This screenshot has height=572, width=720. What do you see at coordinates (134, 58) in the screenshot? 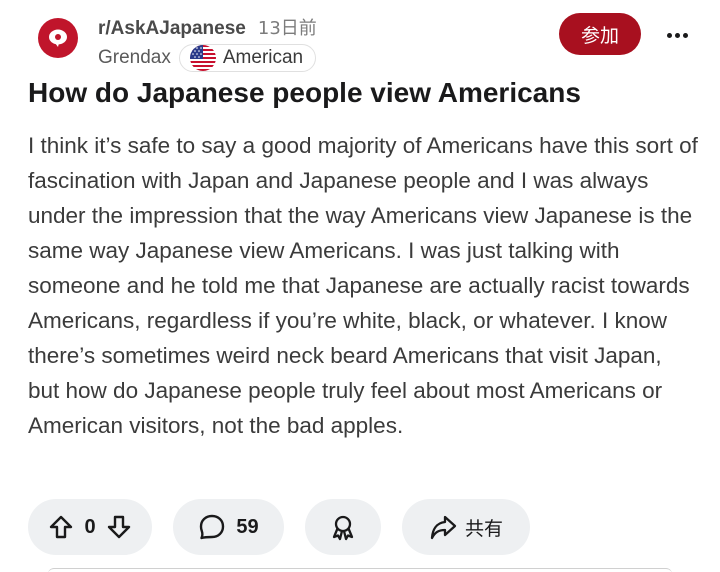
I see `author-link: Grendax` at bounding box center [134, 58].